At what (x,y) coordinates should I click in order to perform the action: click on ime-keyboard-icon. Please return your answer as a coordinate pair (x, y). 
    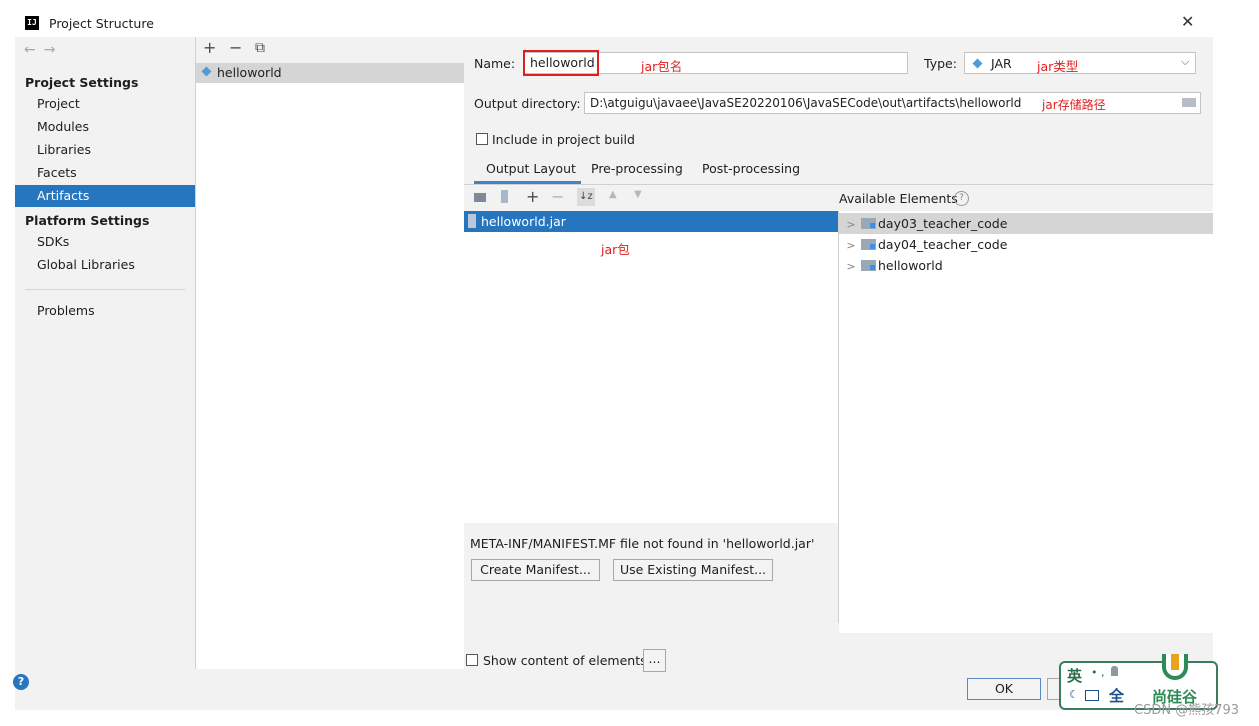
    Looking at the image, I should click on (1092, 695).